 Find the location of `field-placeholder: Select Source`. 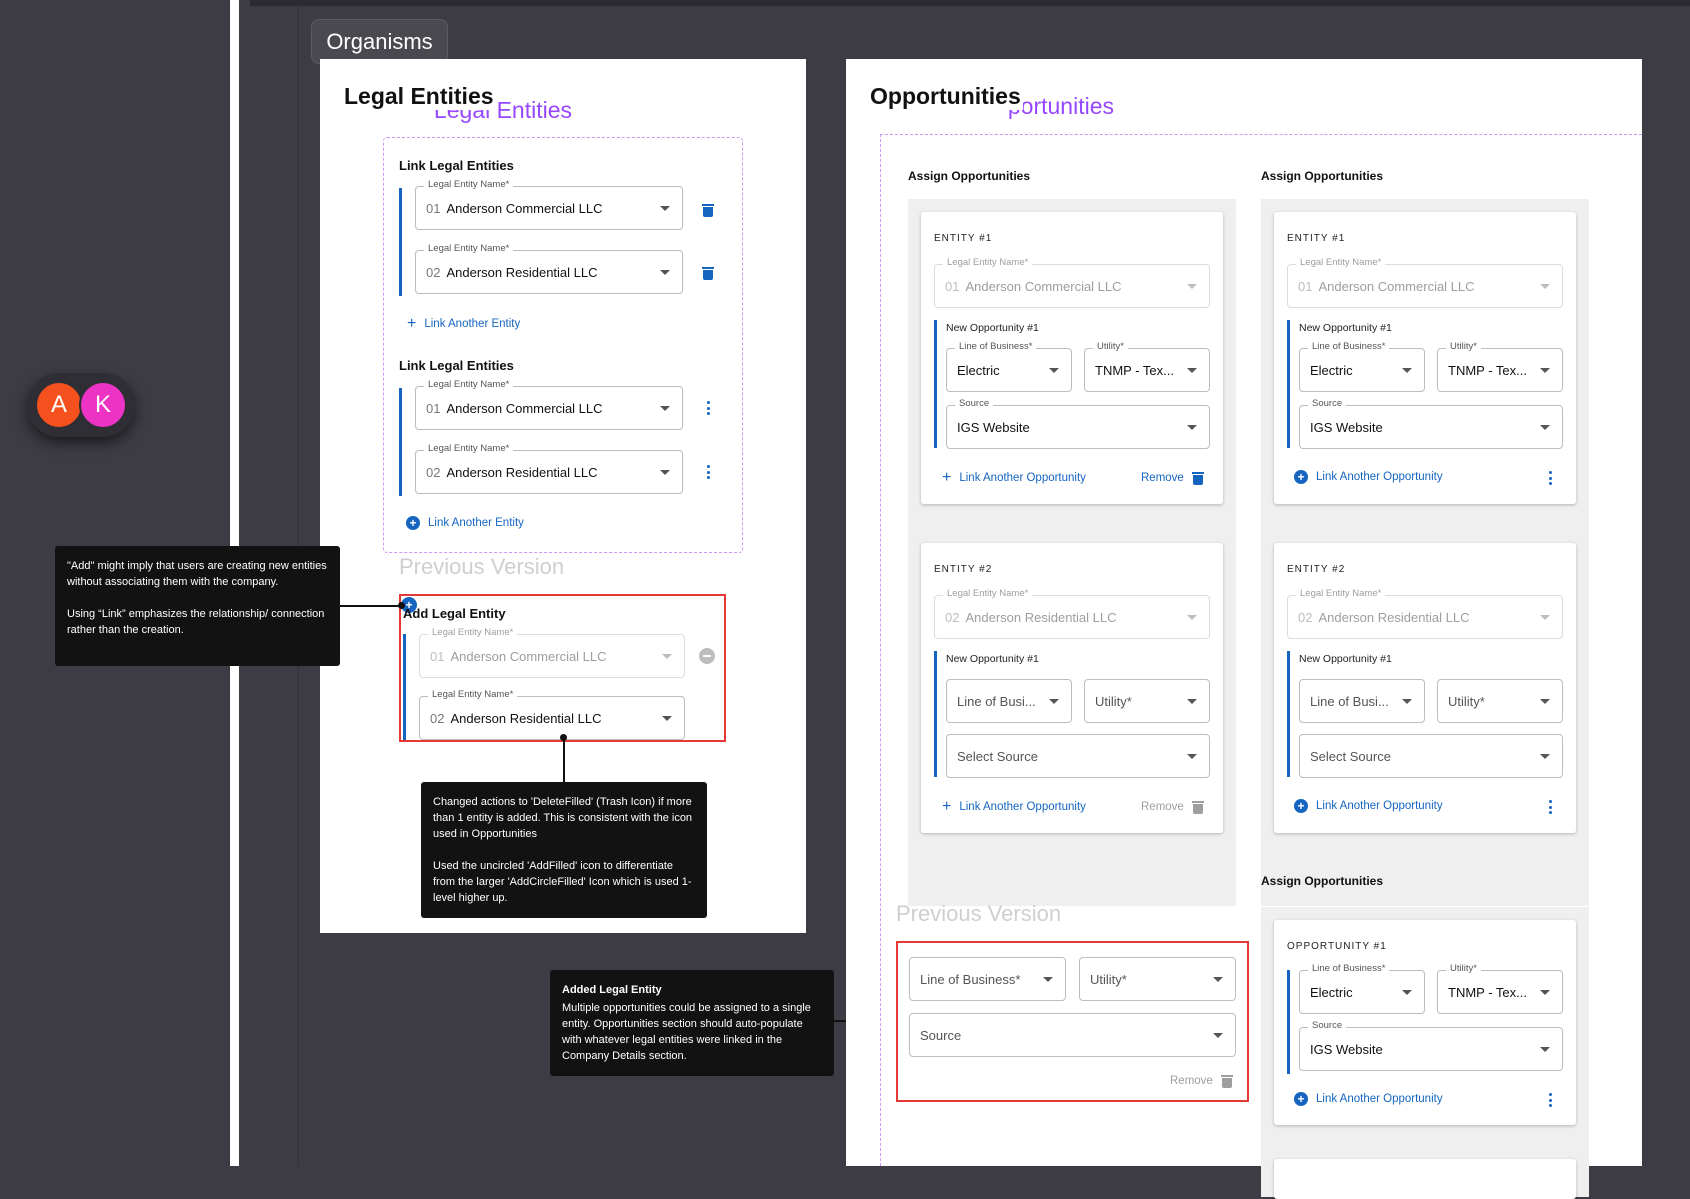

field-placeholder: Select Source is located at coordinates (1350, 756).